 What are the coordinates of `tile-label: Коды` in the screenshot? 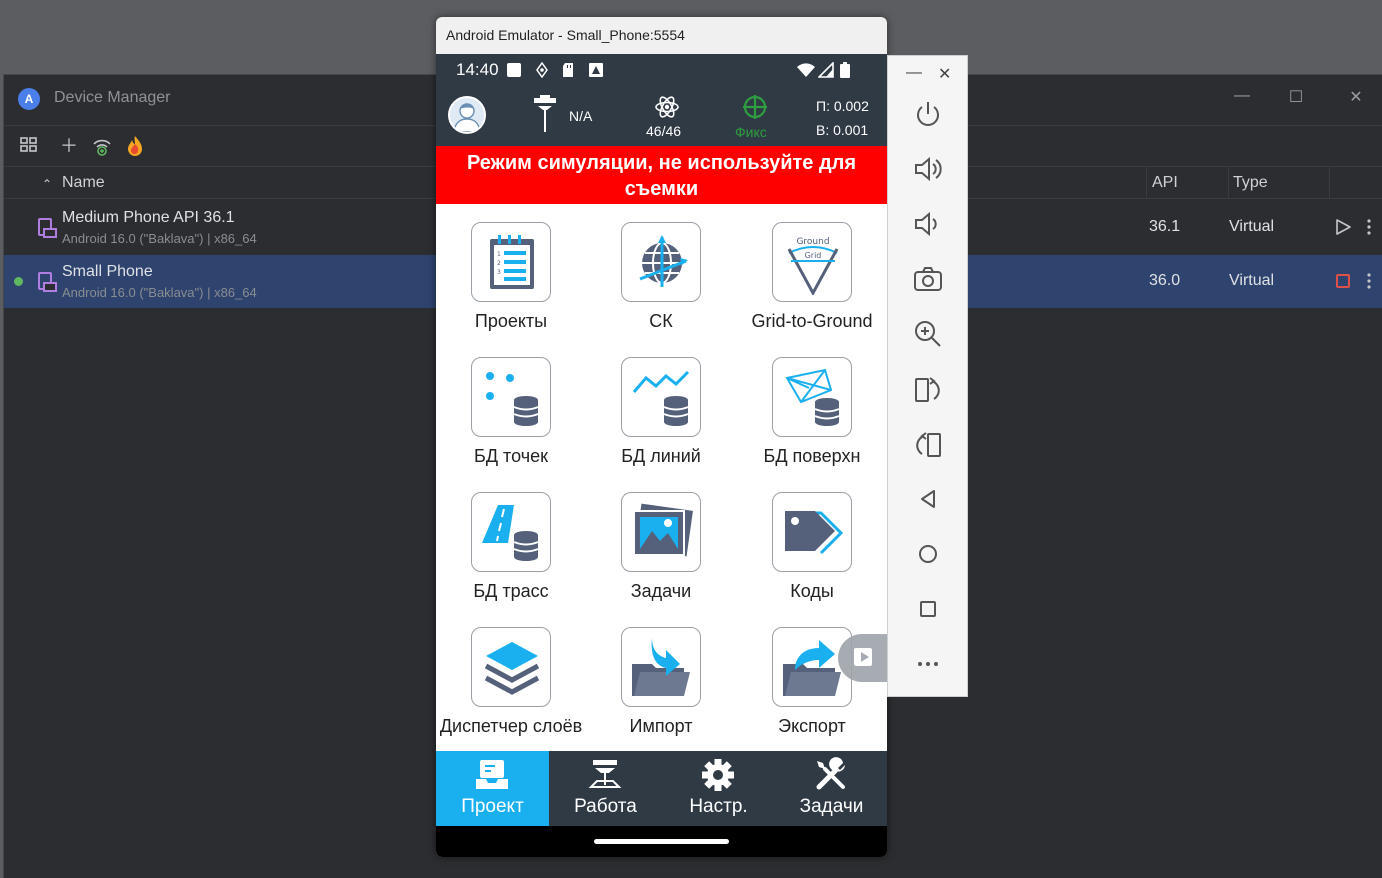 It's located at (812, 591).